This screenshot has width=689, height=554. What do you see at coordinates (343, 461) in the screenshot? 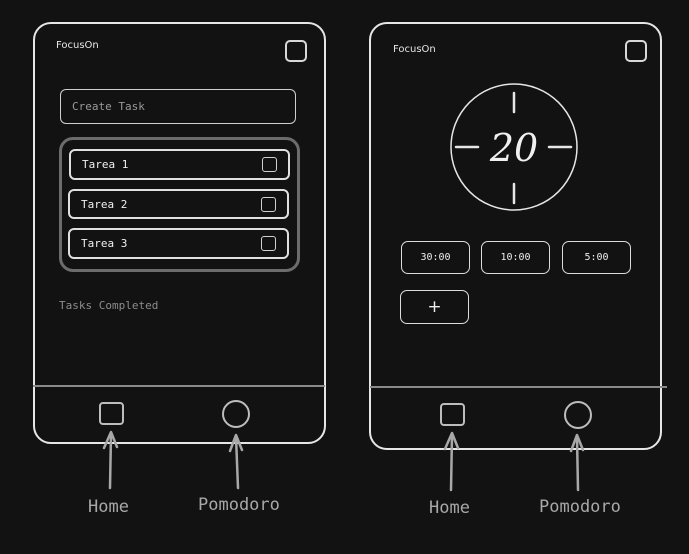
I see `annotation-arrows` at bounding box center [343, 461].